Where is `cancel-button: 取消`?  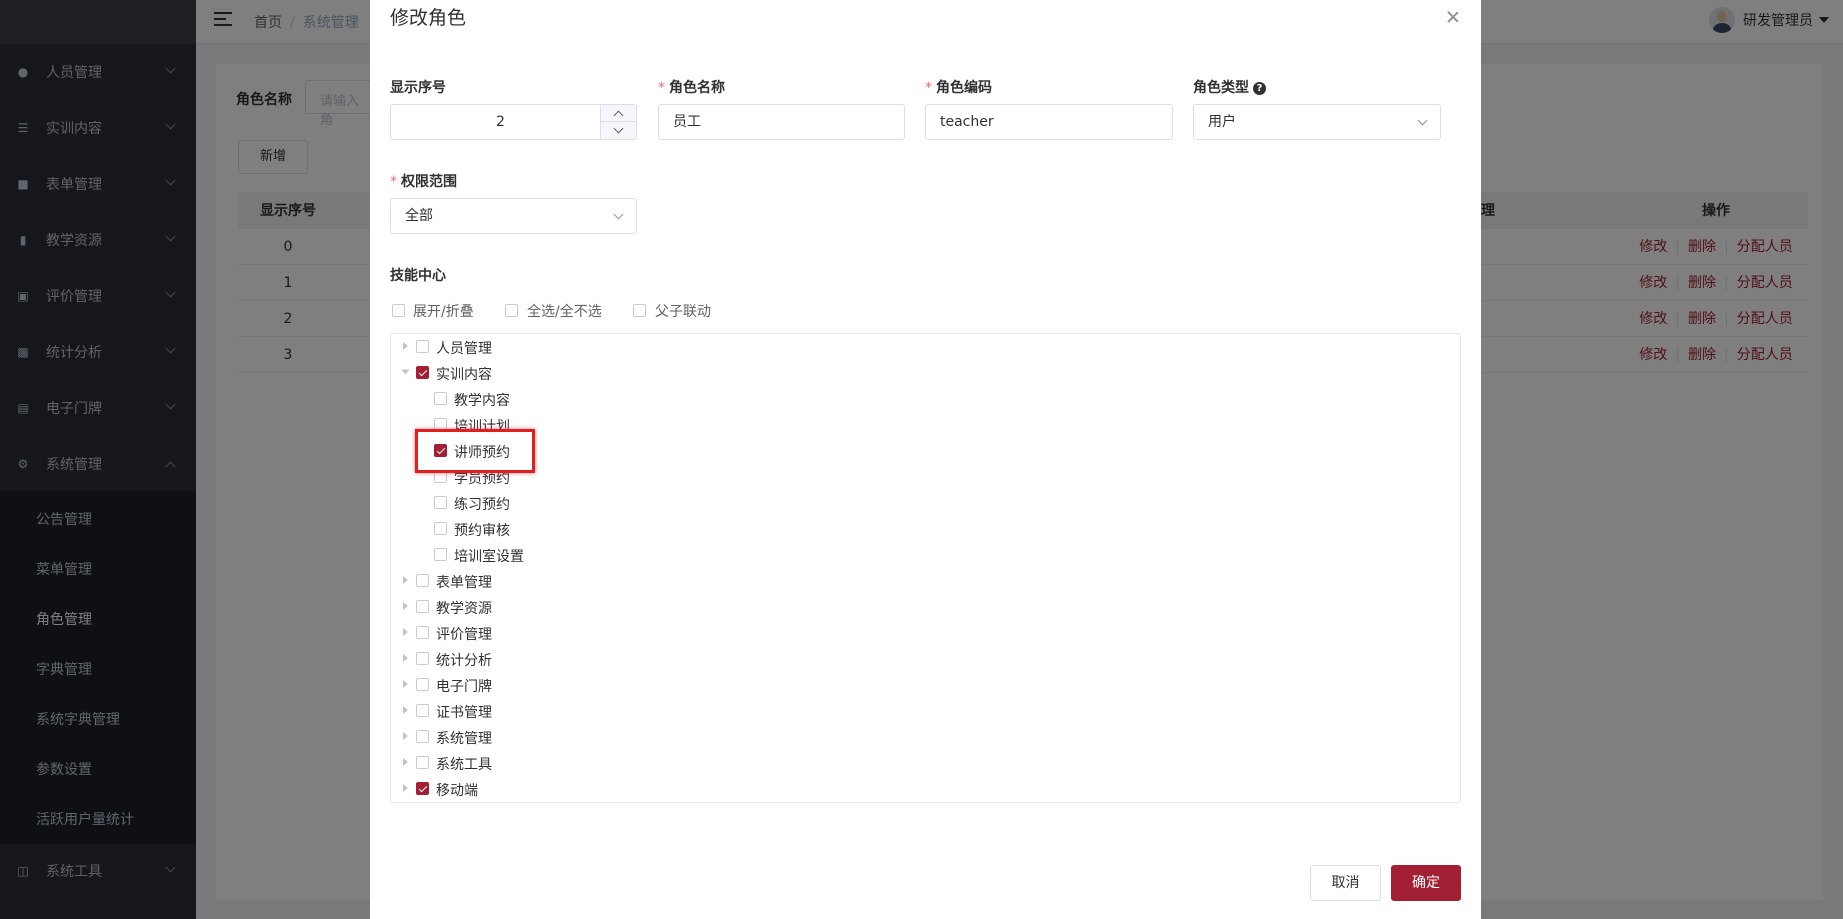 cancel-button: 取消 is located at coordinates (1345, 883).